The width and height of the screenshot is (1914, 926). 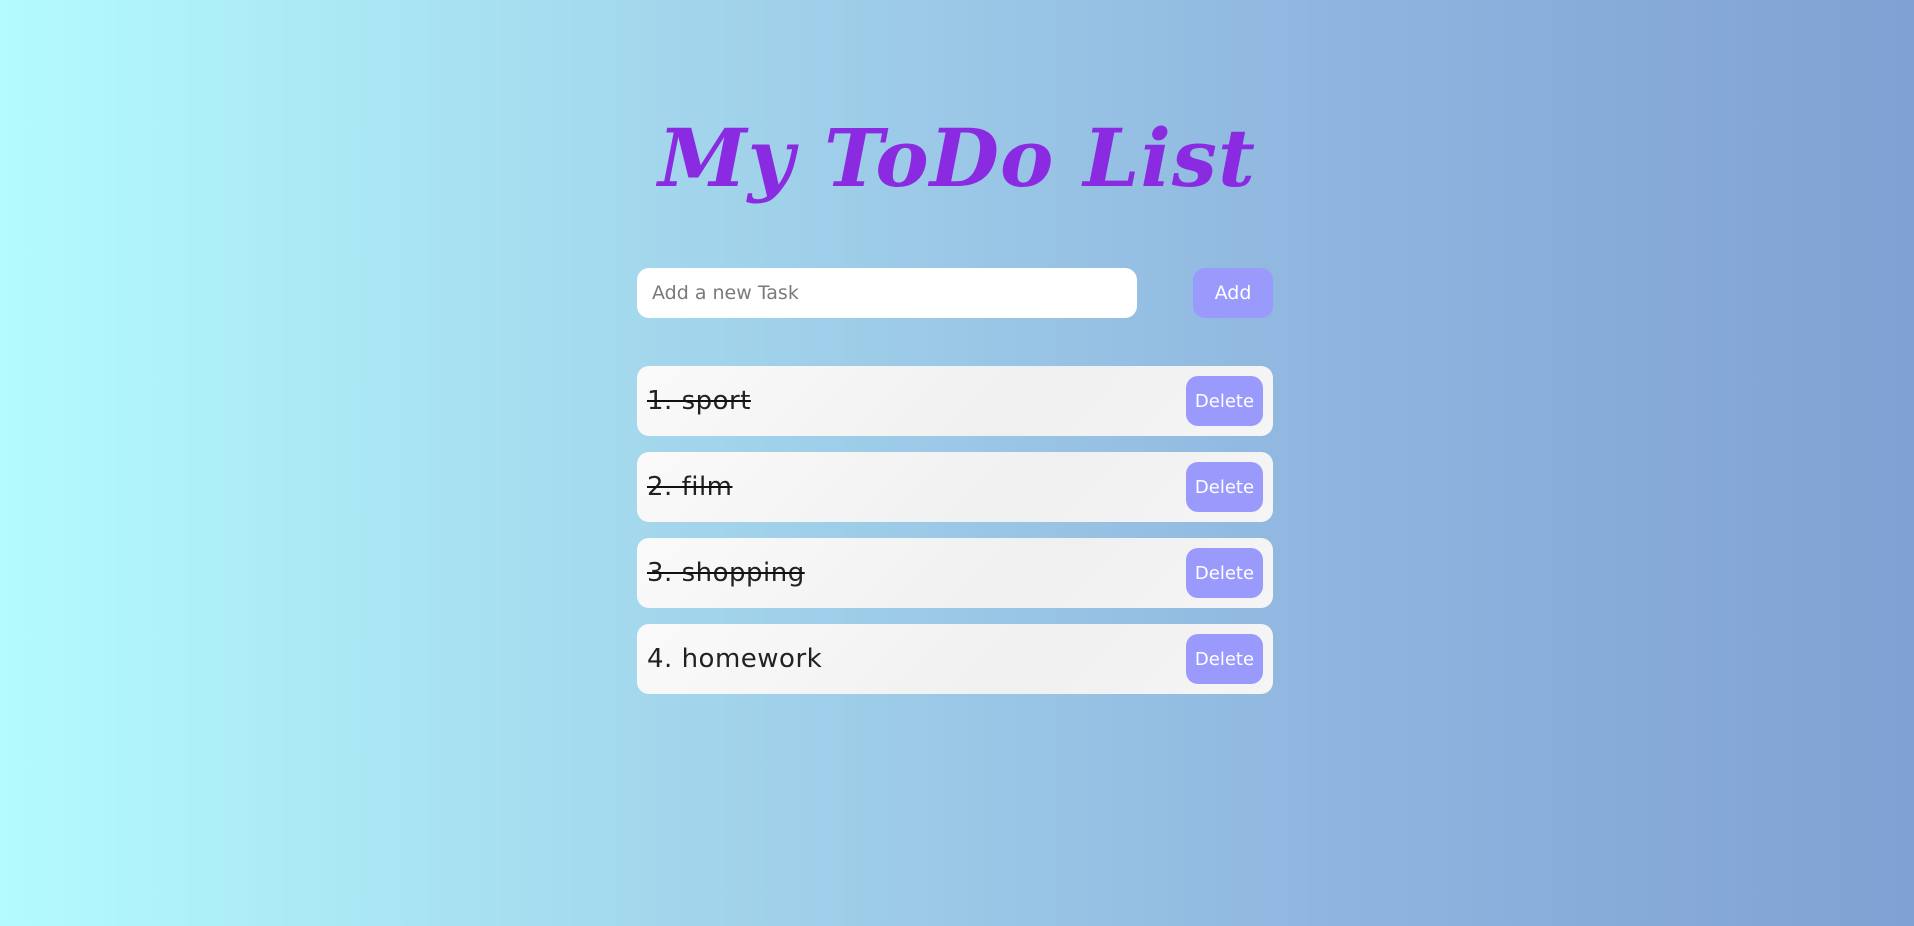 What do you see at coordinates (690, 487) in the screenshot?
I see `task-text: 2. film` at bounding box center [690, 487].